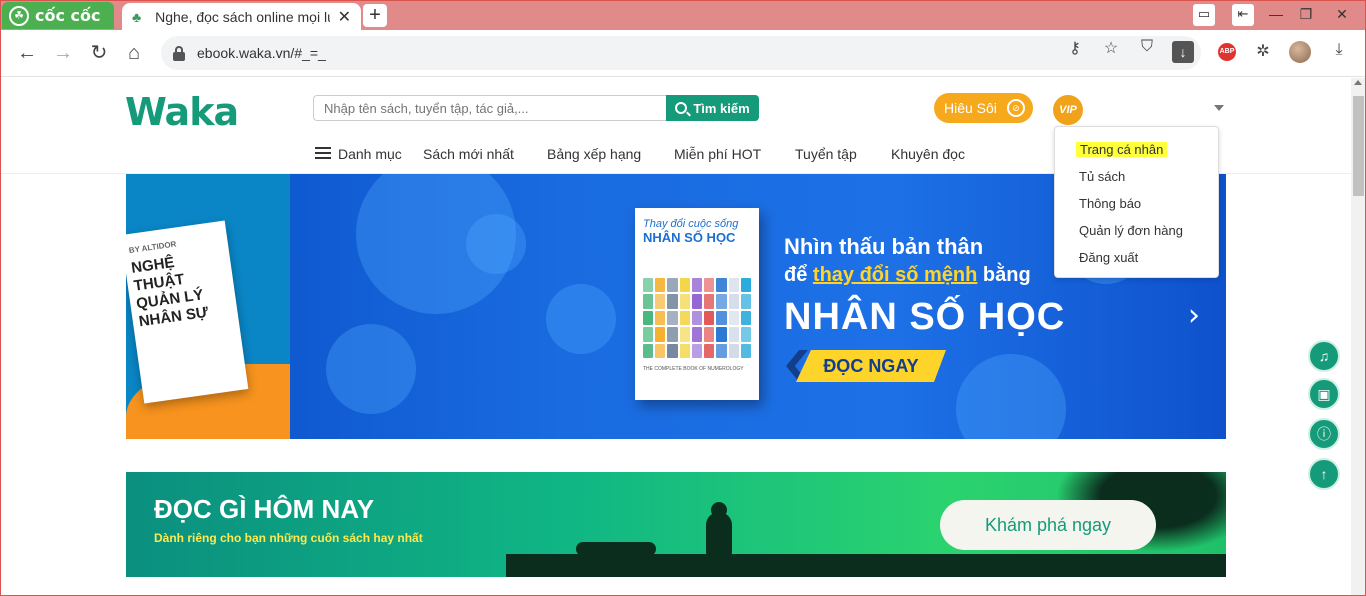 The image size is (1366, 596). I want to click on sidebar-toggle-icon: ⇤, so click(1243, 15).